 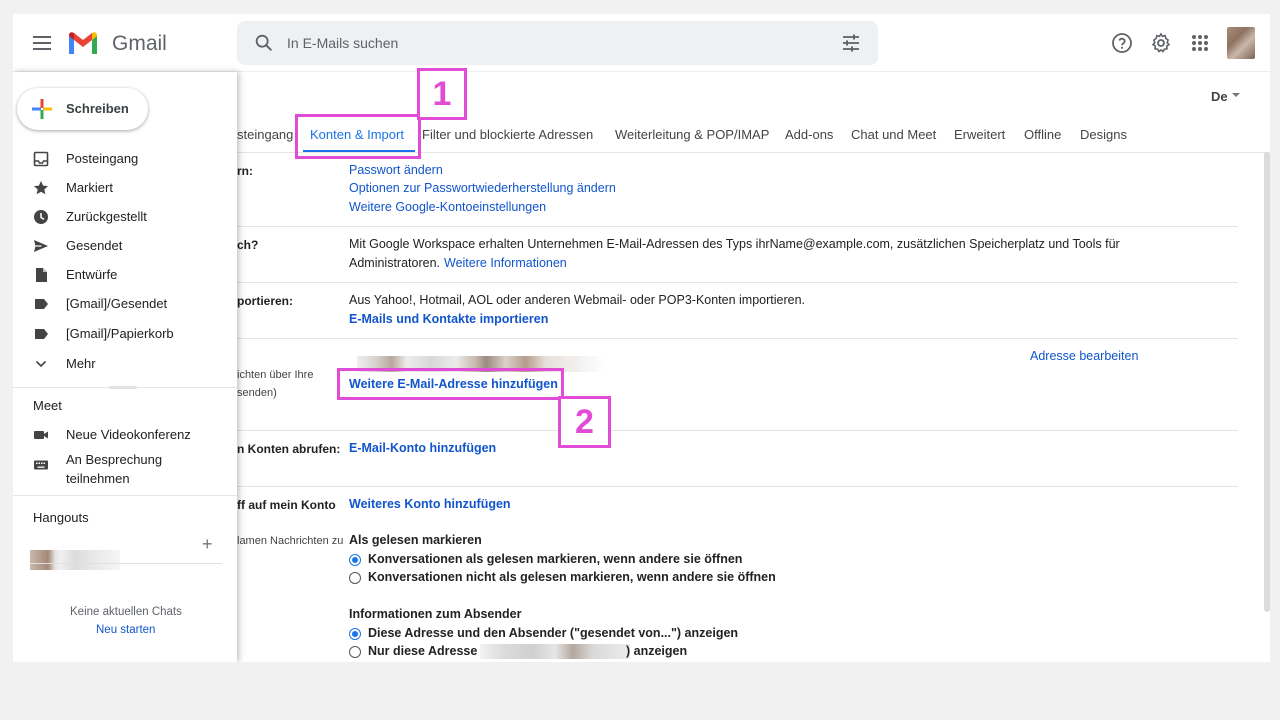 What do you see at coordinates (248, 245) in the screenshot?
I see `row-label-workspace: ch?` at bounding box center [248, 245].